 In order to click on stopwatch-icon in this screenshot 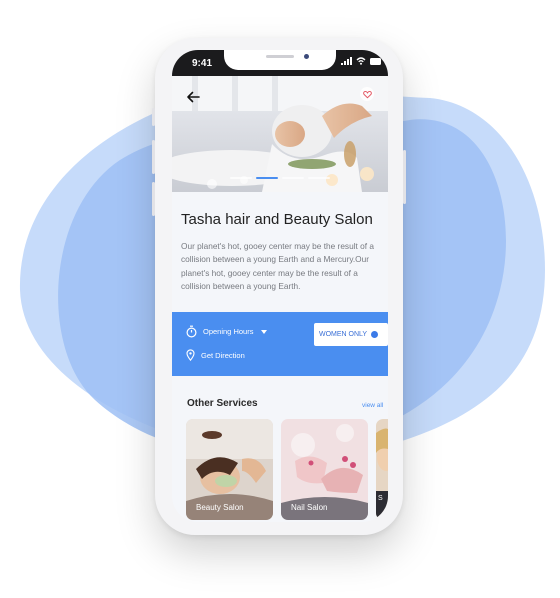, I will do `click(191, 331)`.